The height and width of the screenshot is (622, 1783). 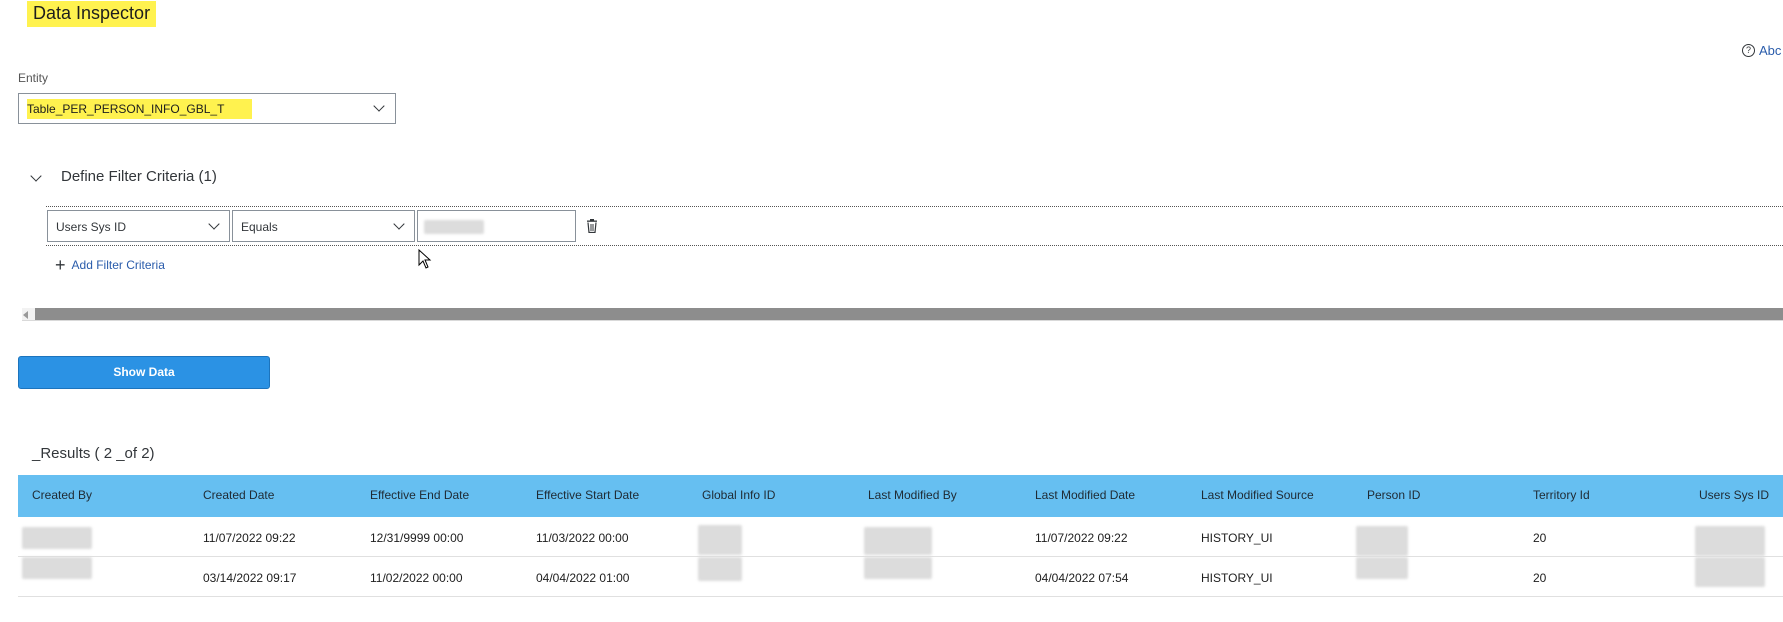 What do you see at coordinates (33, 78) in the screenshot?
I see `entity-label: Entity` at bounding box center [33, 78].